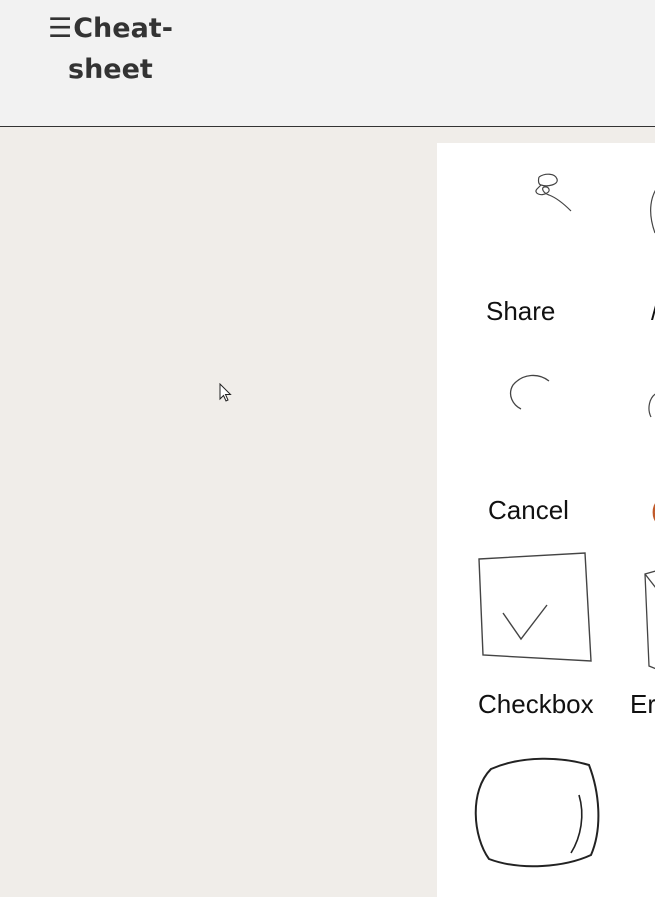 The width and height of the screenshot is (655, 897). Describe the element at coordinates (530, 393) in the screenshot. I see `cancel-sketch-icon` at that location.